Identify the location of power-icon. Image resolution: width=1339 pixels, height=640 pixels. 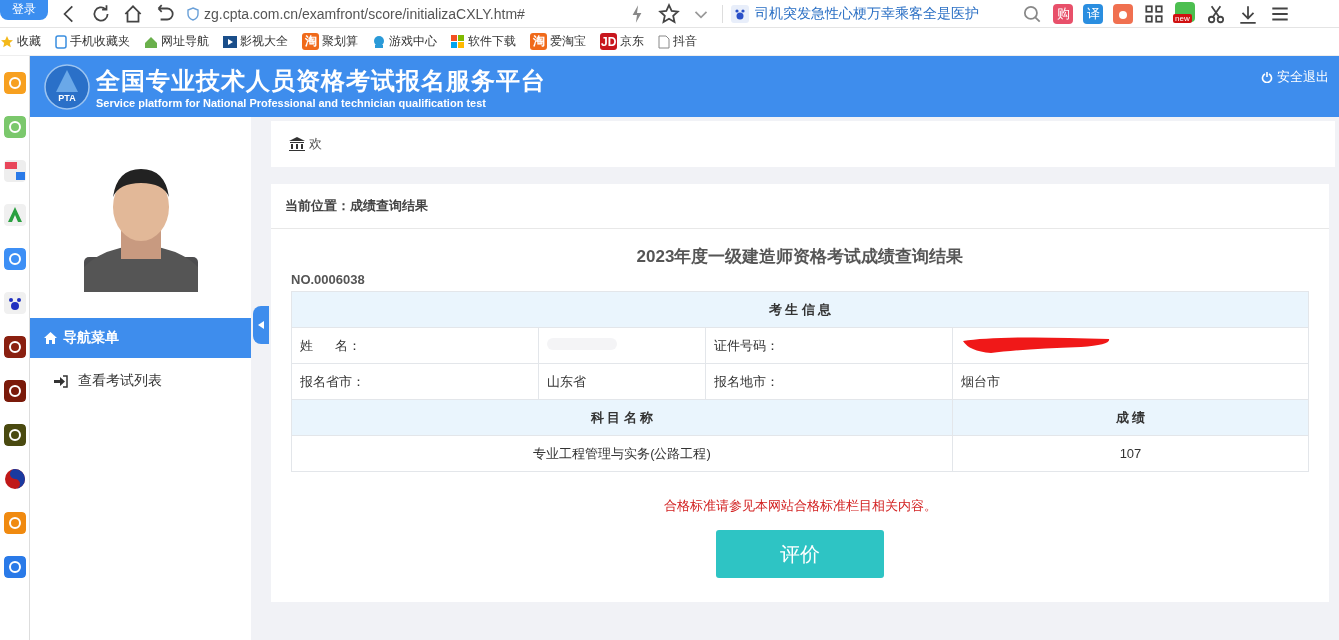
(1267, 77).